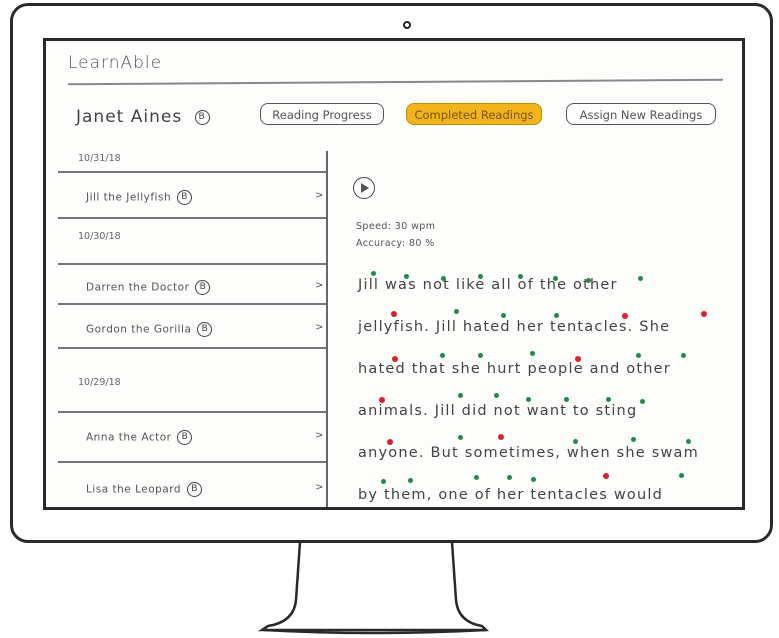 The image size is (779, 638). I want to click on monitor-stand, so click(373, 588).